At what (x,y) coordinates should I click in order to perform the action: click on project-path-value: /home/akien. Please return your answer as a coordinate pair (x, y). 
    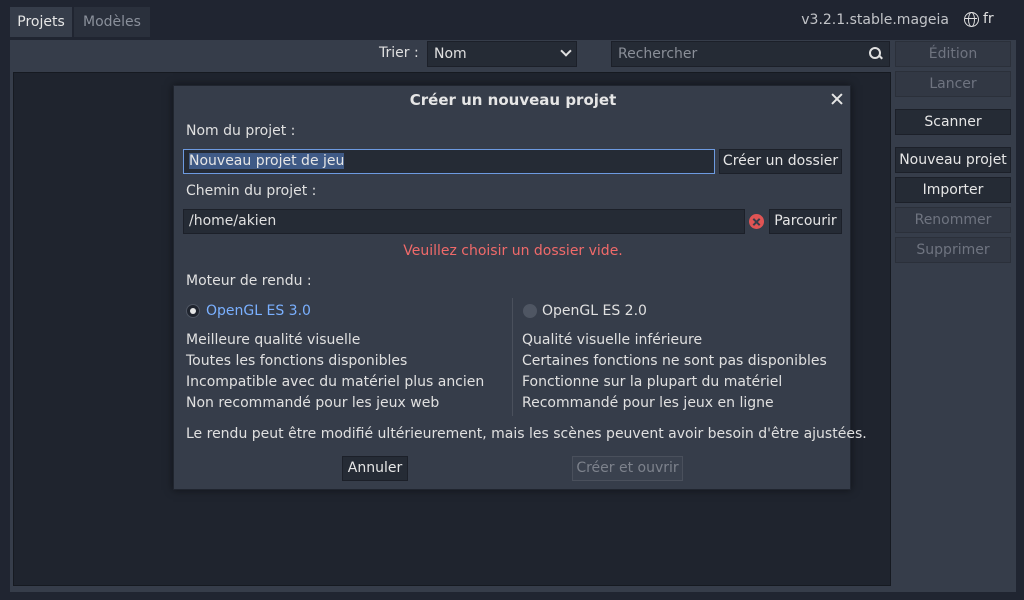
    Looking at the image, I should click on (233, 221).